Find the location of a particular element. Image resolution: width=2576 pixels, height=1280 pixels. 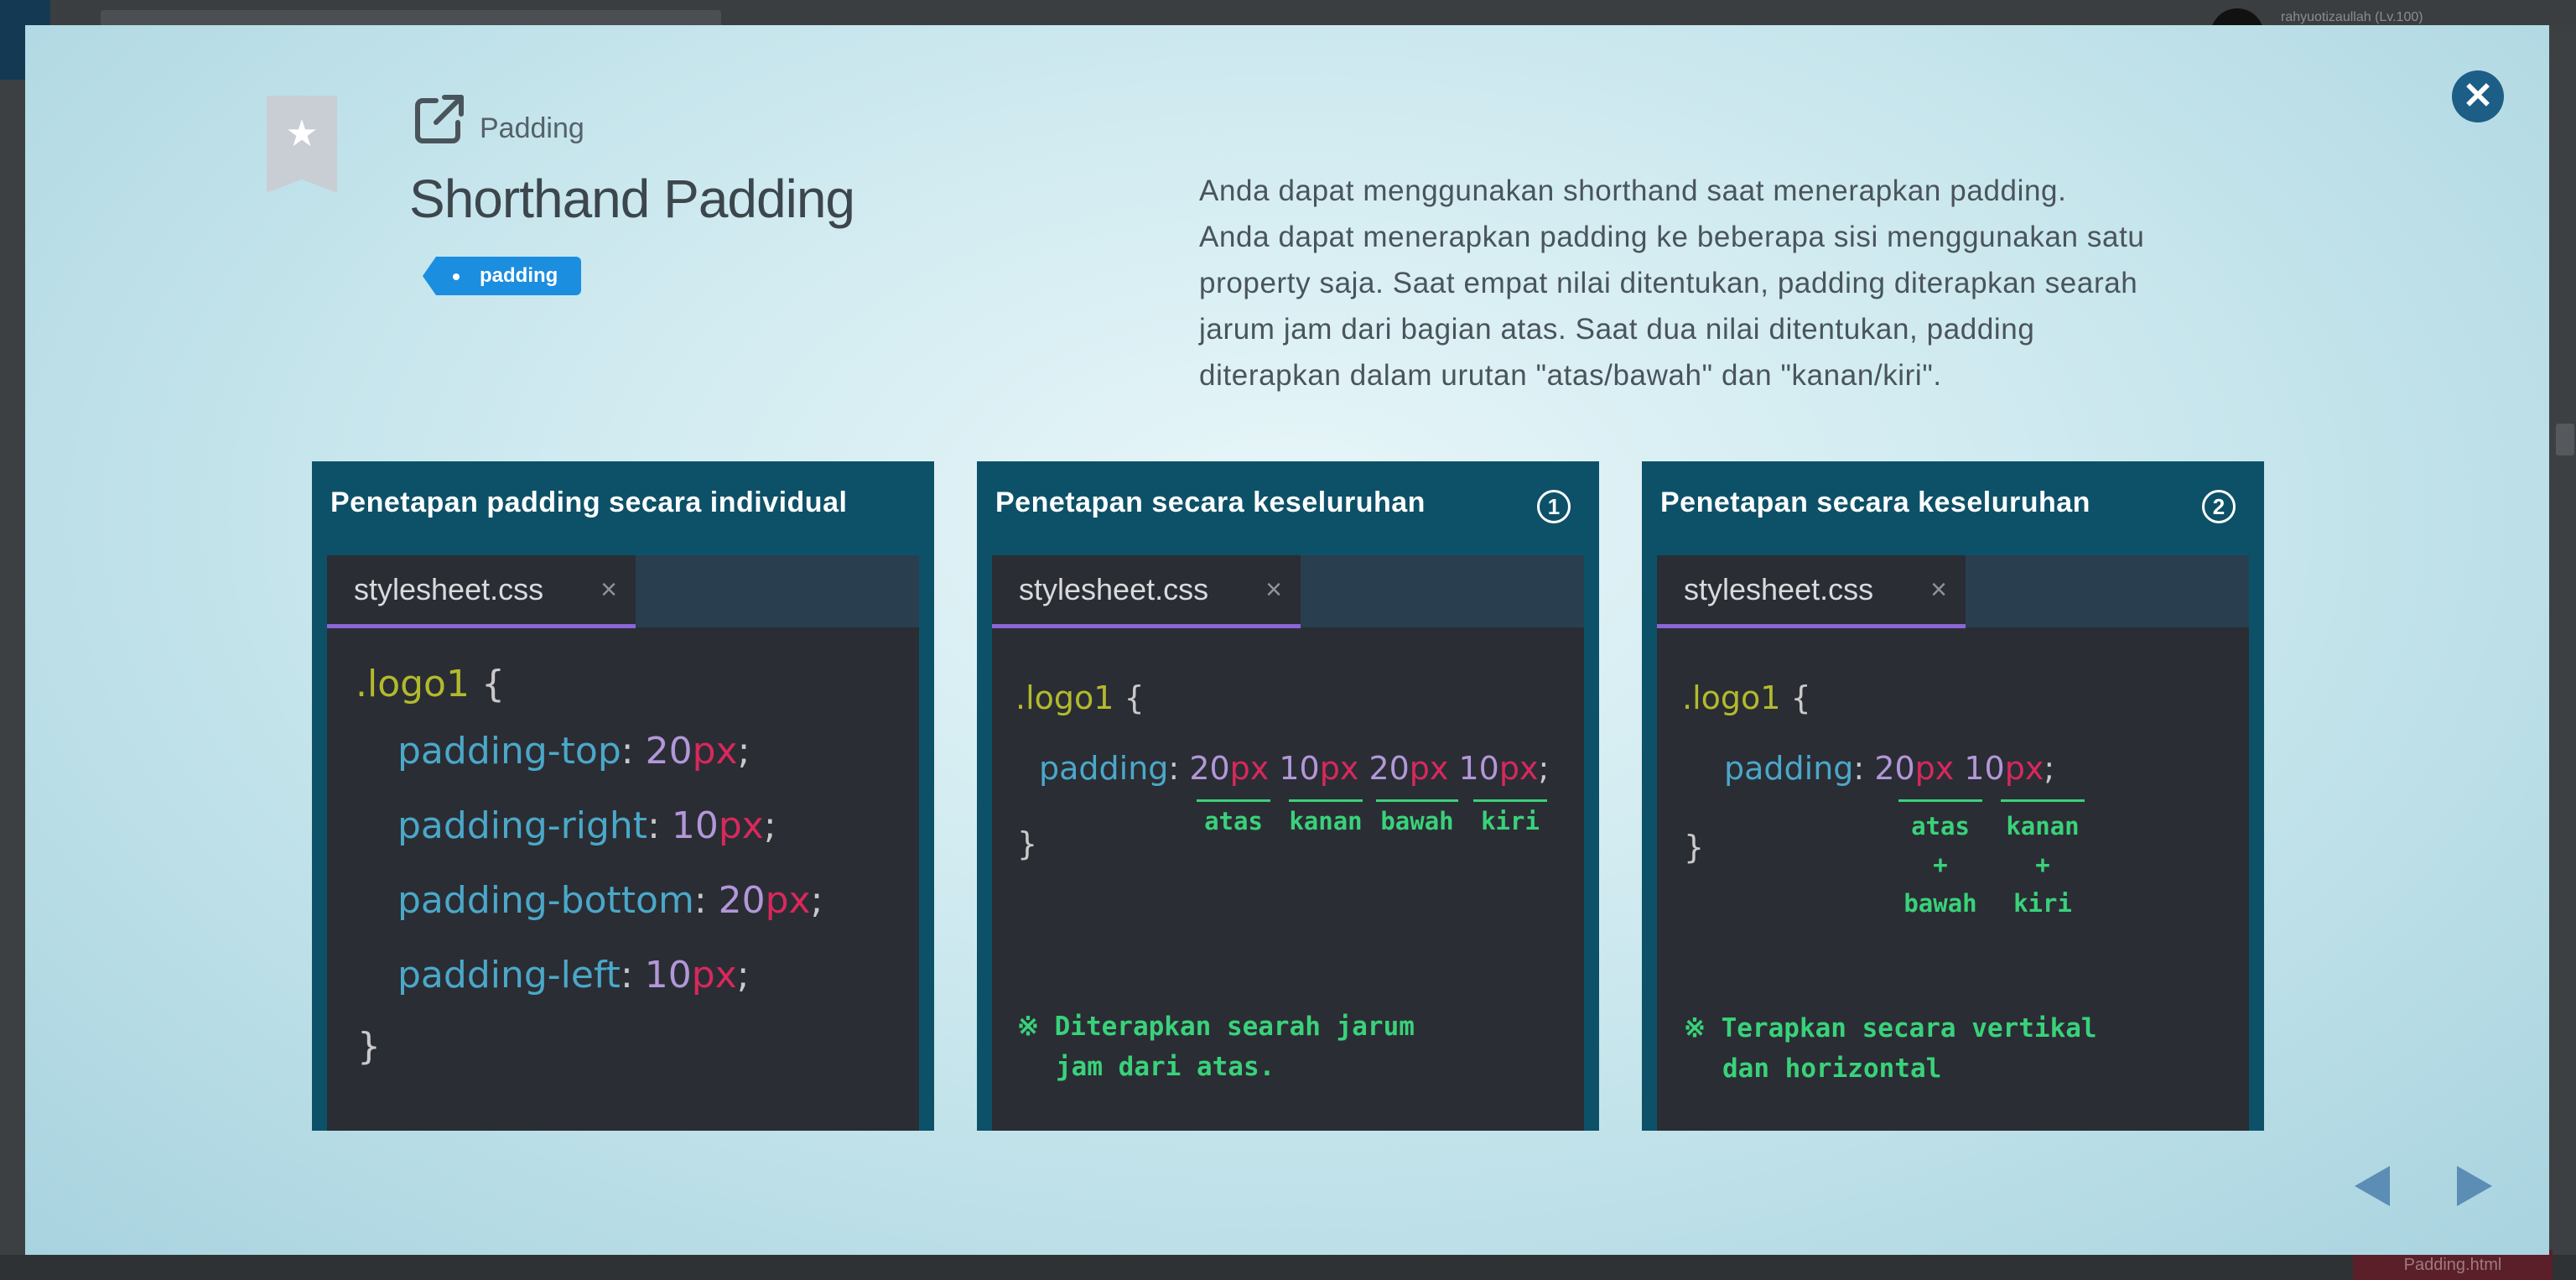

annotation-group: kanan + kiri is located at coordinates (2043, 865).